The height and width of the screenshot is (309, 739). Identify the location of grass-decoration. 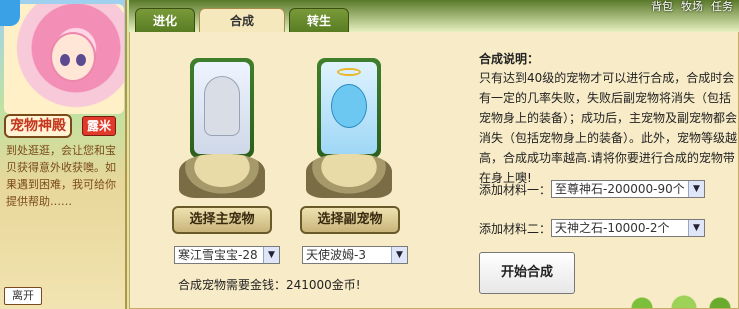
(678, 297).